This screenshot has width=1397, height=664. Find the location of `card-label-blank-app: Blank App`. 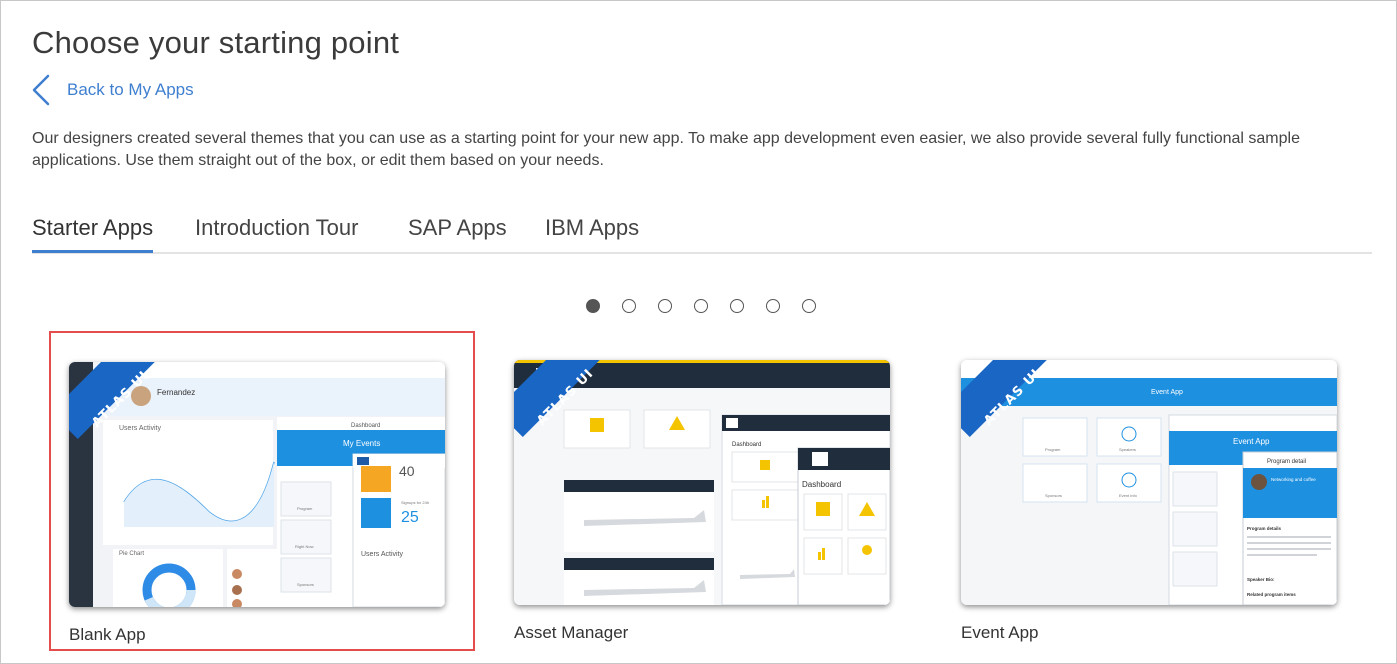

card-label-blank-app: Blank App is located at coordinates (107, 634).